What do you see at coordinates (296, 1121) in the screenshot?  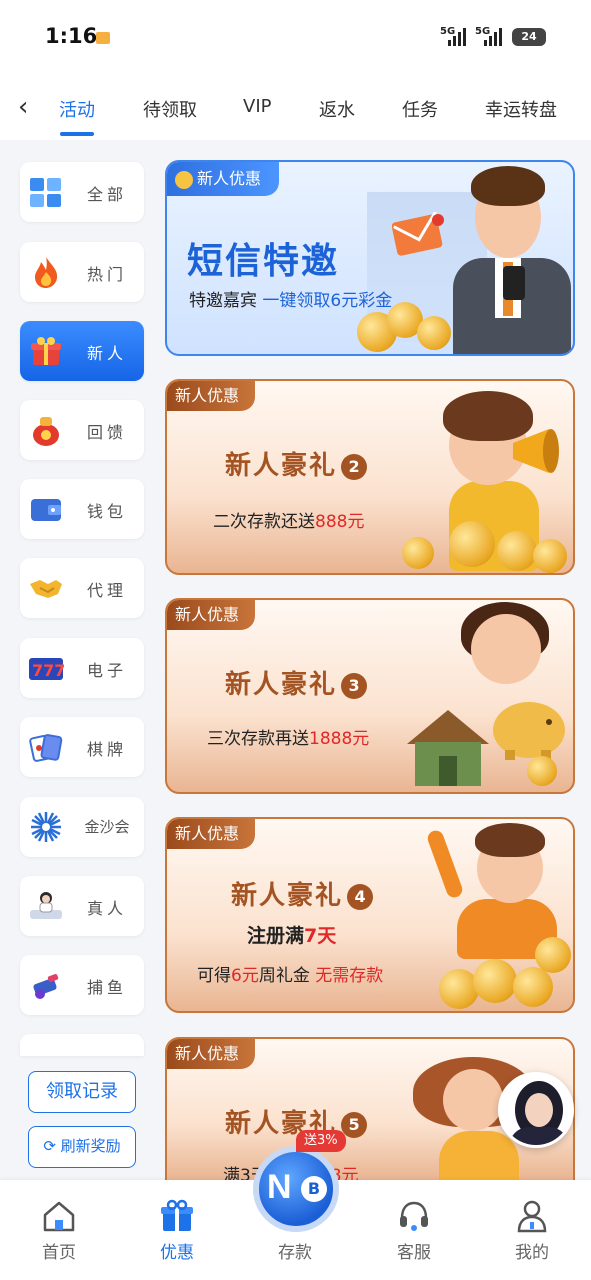 I see `banner-title: 新人豪礼 5` at bounding box center [296, 1121].